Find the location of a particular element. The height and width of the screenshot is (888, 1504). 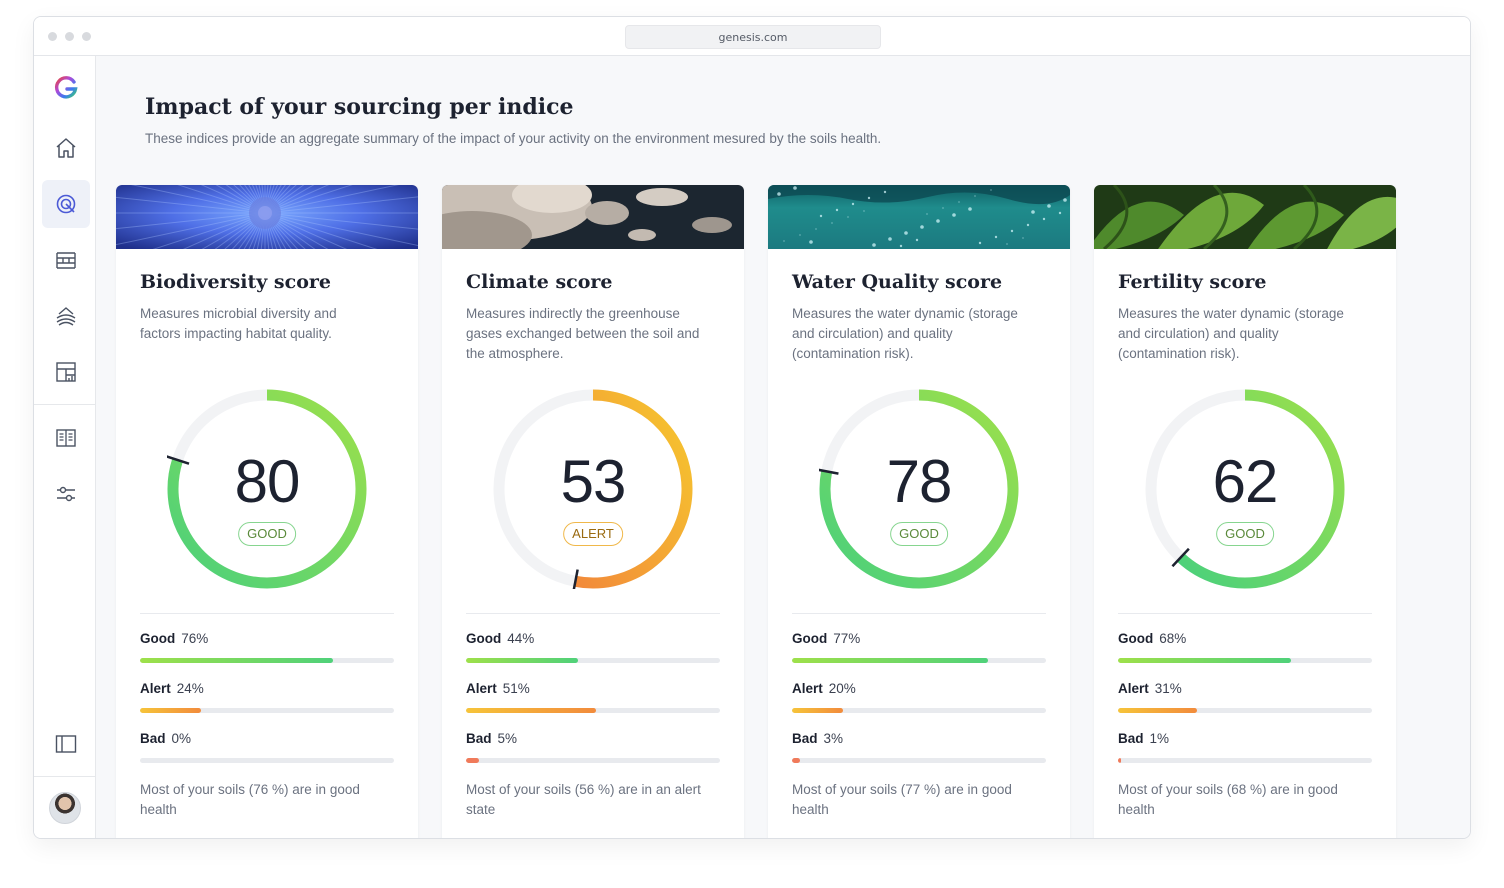

score-value: 78 is located at coordinates (919, 481).